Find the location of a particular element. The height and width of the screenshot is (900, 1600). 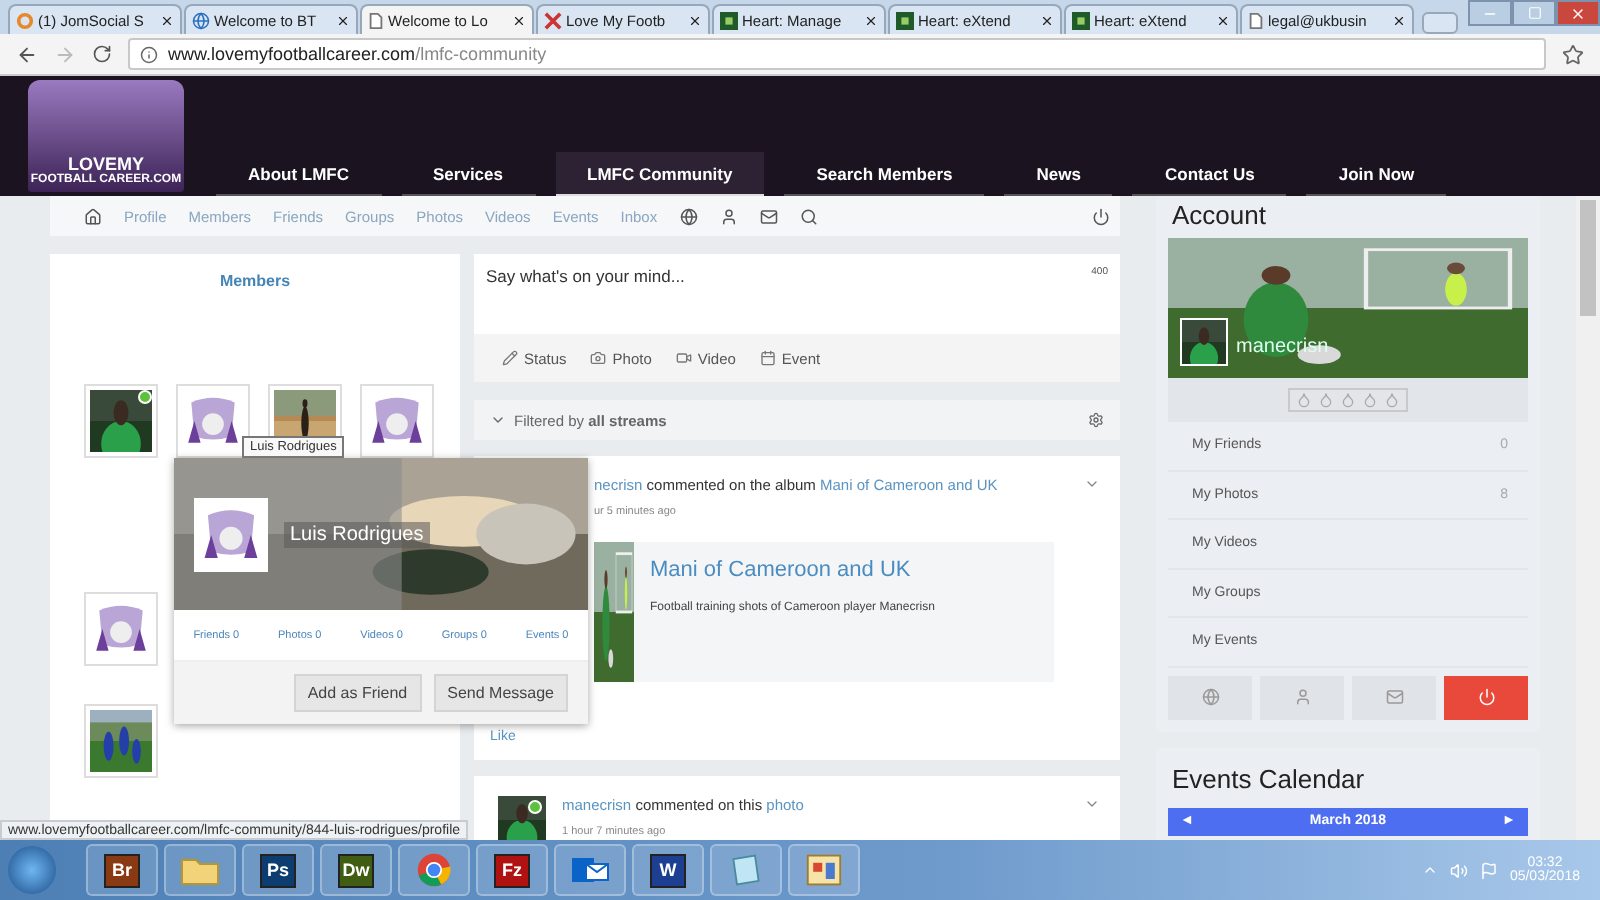

app-logo: Dw is located at coordinates (356, 870).